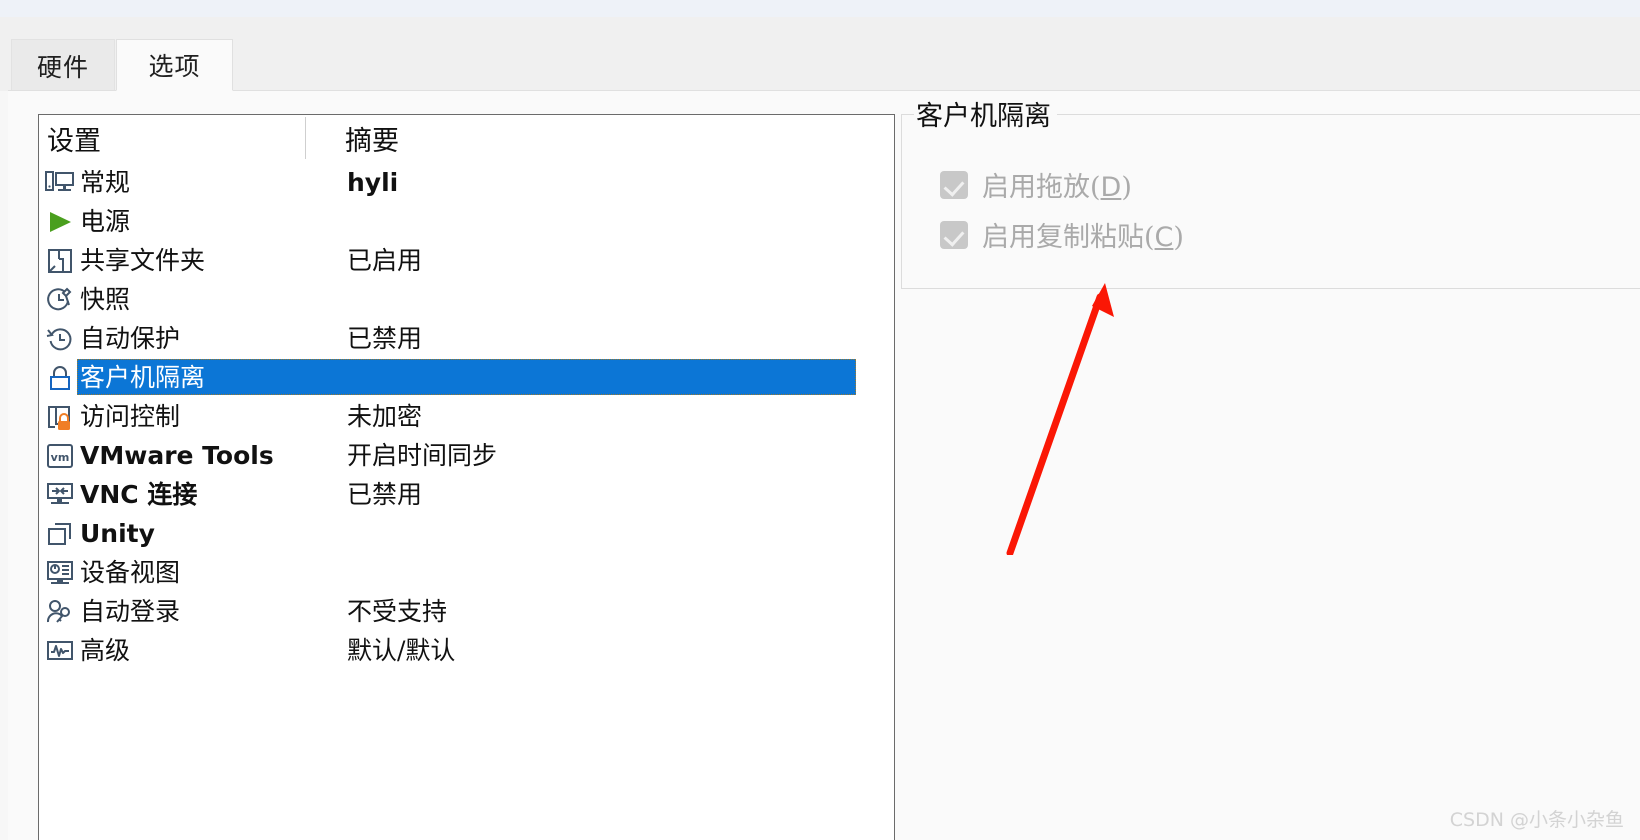  I want to click on list-item: 快照, so click(466, 299).